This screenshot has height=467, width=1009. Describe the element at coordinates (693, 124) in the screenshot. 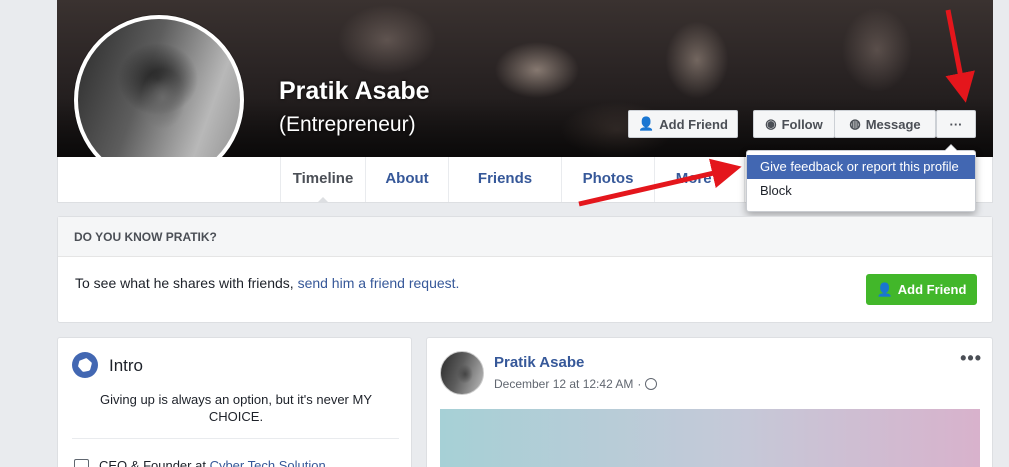

I see `add-friend-label: Add Friend` at that location.